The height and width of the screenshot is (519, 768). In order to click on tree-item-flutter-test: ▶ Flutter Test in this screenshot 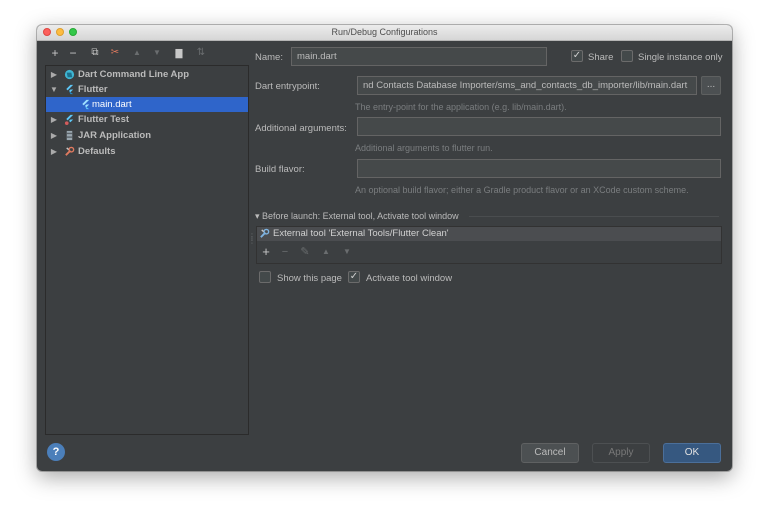, I will do `click(147, 119)`.